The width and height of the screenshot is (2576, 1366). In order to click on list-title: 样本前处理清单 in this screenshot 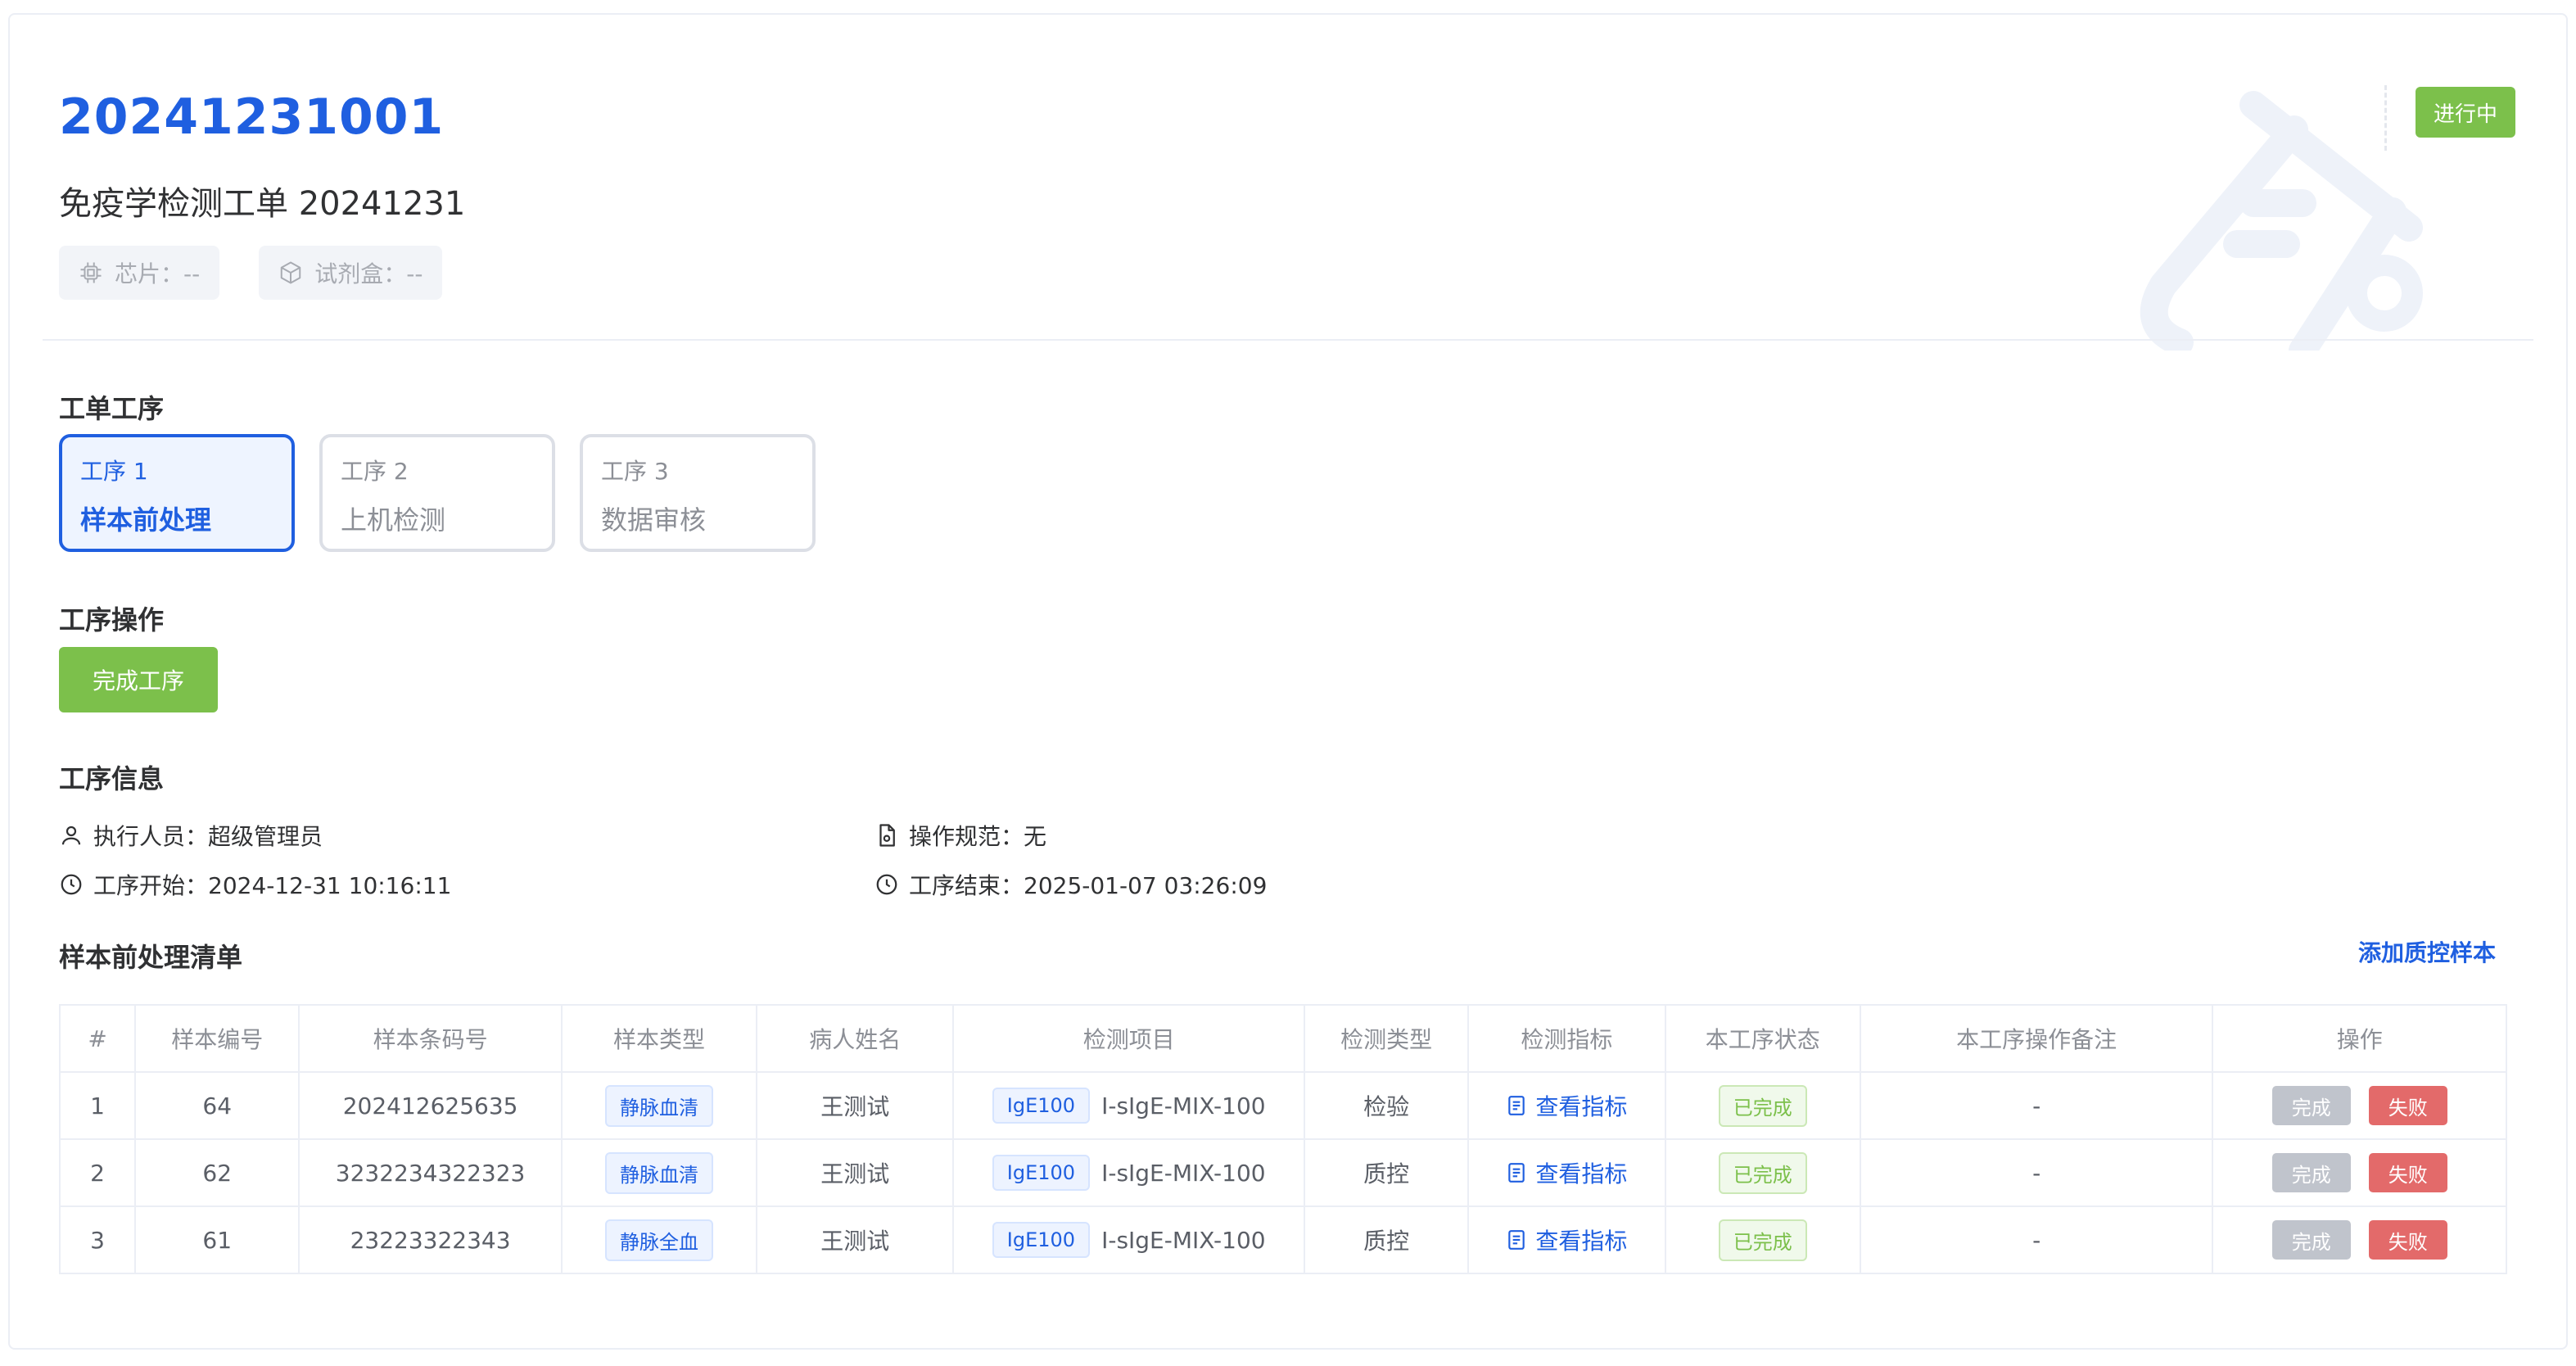, I will do `click(151, 957)`.